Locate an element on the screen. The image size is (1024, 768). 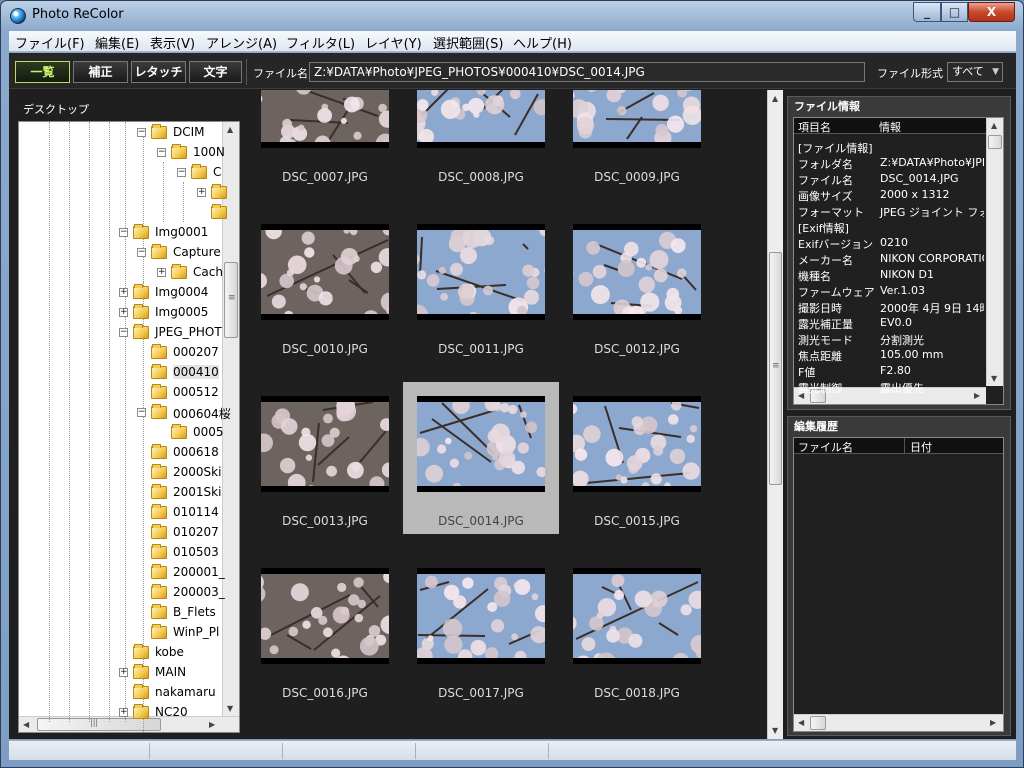
file-info-row: 機種名 NIKON D1 is located at coordinates (891, 276).